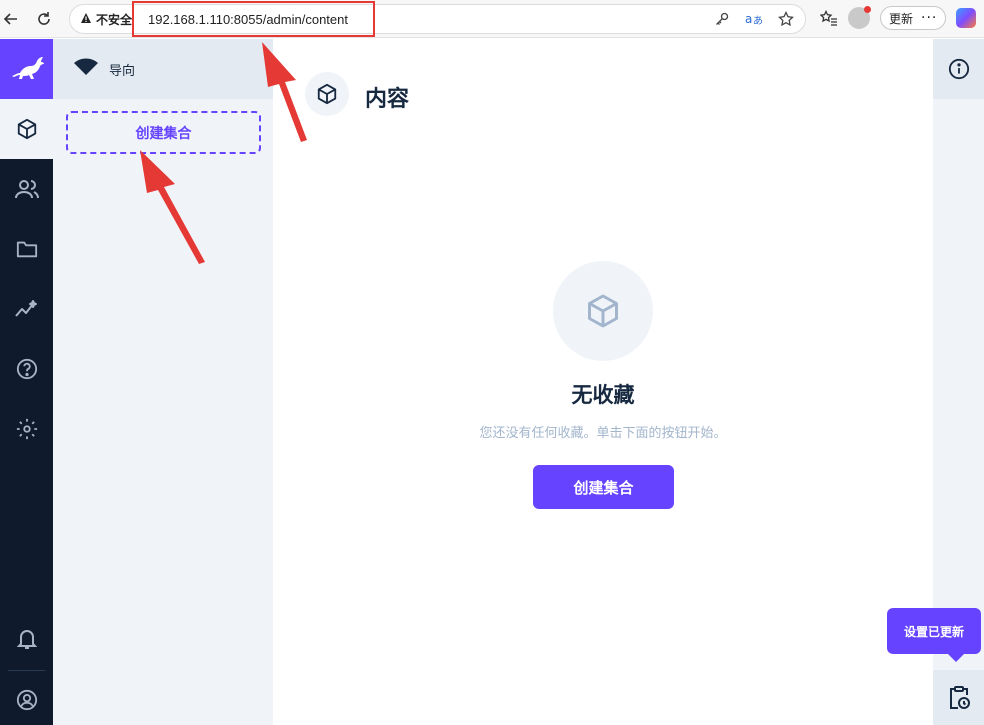 The image size is (984, 725). I want to click on help-icon, so click(26, 369).